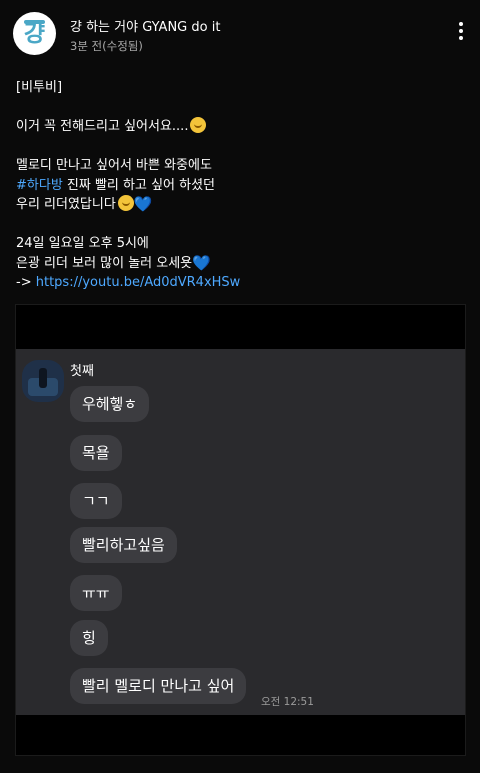  What do you see at coordinates (110, 404) in the screenshot?
I see `chat-bubble: 우헤헿ㅎ` at bounding box center [110, 404].